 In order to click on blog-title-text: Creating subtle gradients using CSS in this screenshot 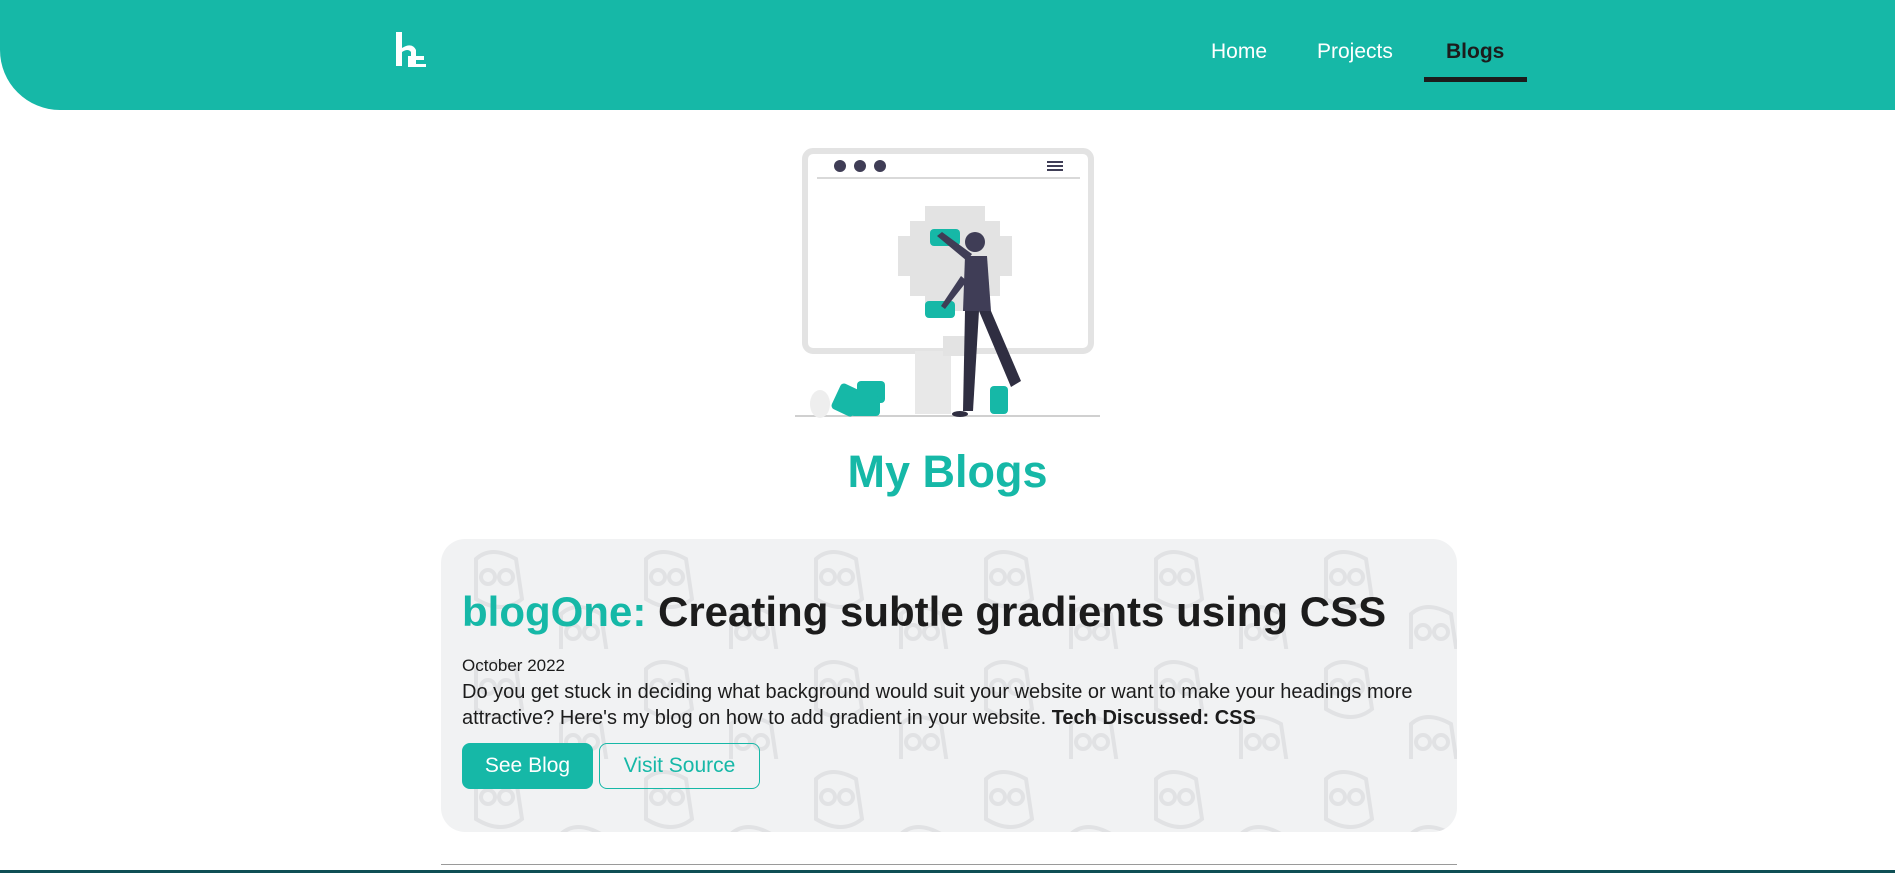, I will do `click(1022, 611)`.